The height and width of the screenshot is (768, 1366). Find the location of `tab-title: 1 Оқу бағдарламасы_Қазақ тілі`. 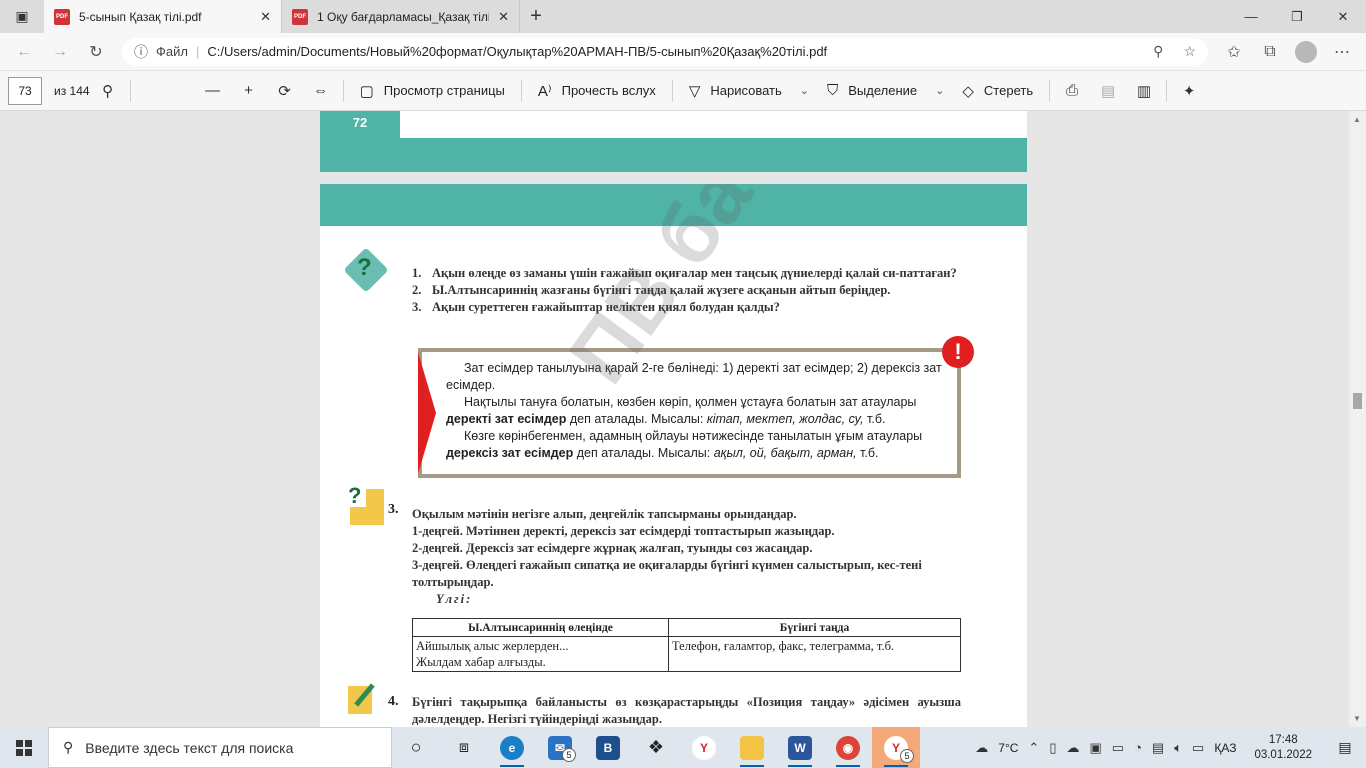

tab-title: 1 Оқу бағдарламасы_Қазақ тілі is located at coordinates (403, 16).